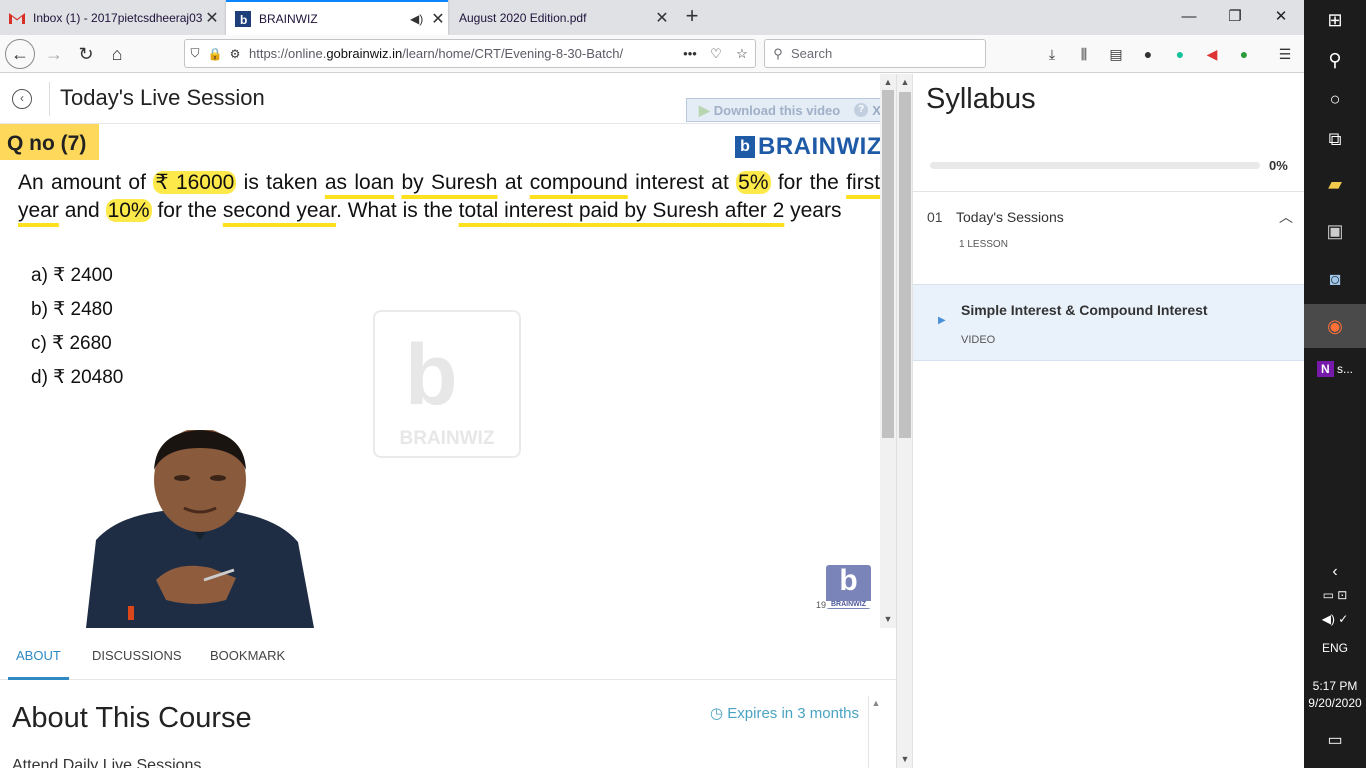 This screenshot has height=768, width=1366. What do you see at coordinates (523, 17) in the screenshot?
I see `tab-title: August 2020 Edition.pdf` at bounding box center [523, 17].